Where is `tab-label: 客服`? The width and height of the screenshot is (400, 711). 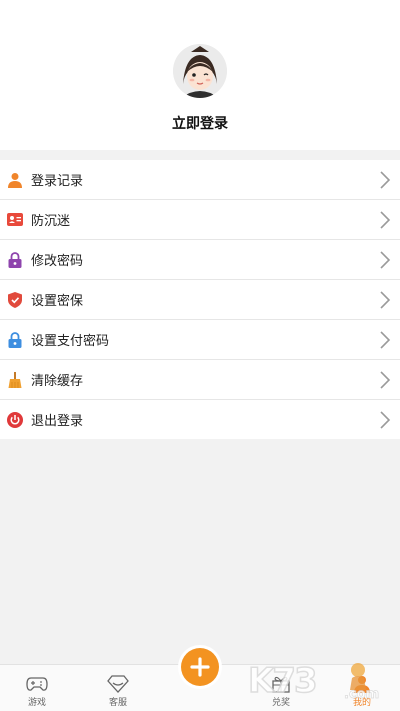
tab-label: 客服 is located at coordinates (117, 703).